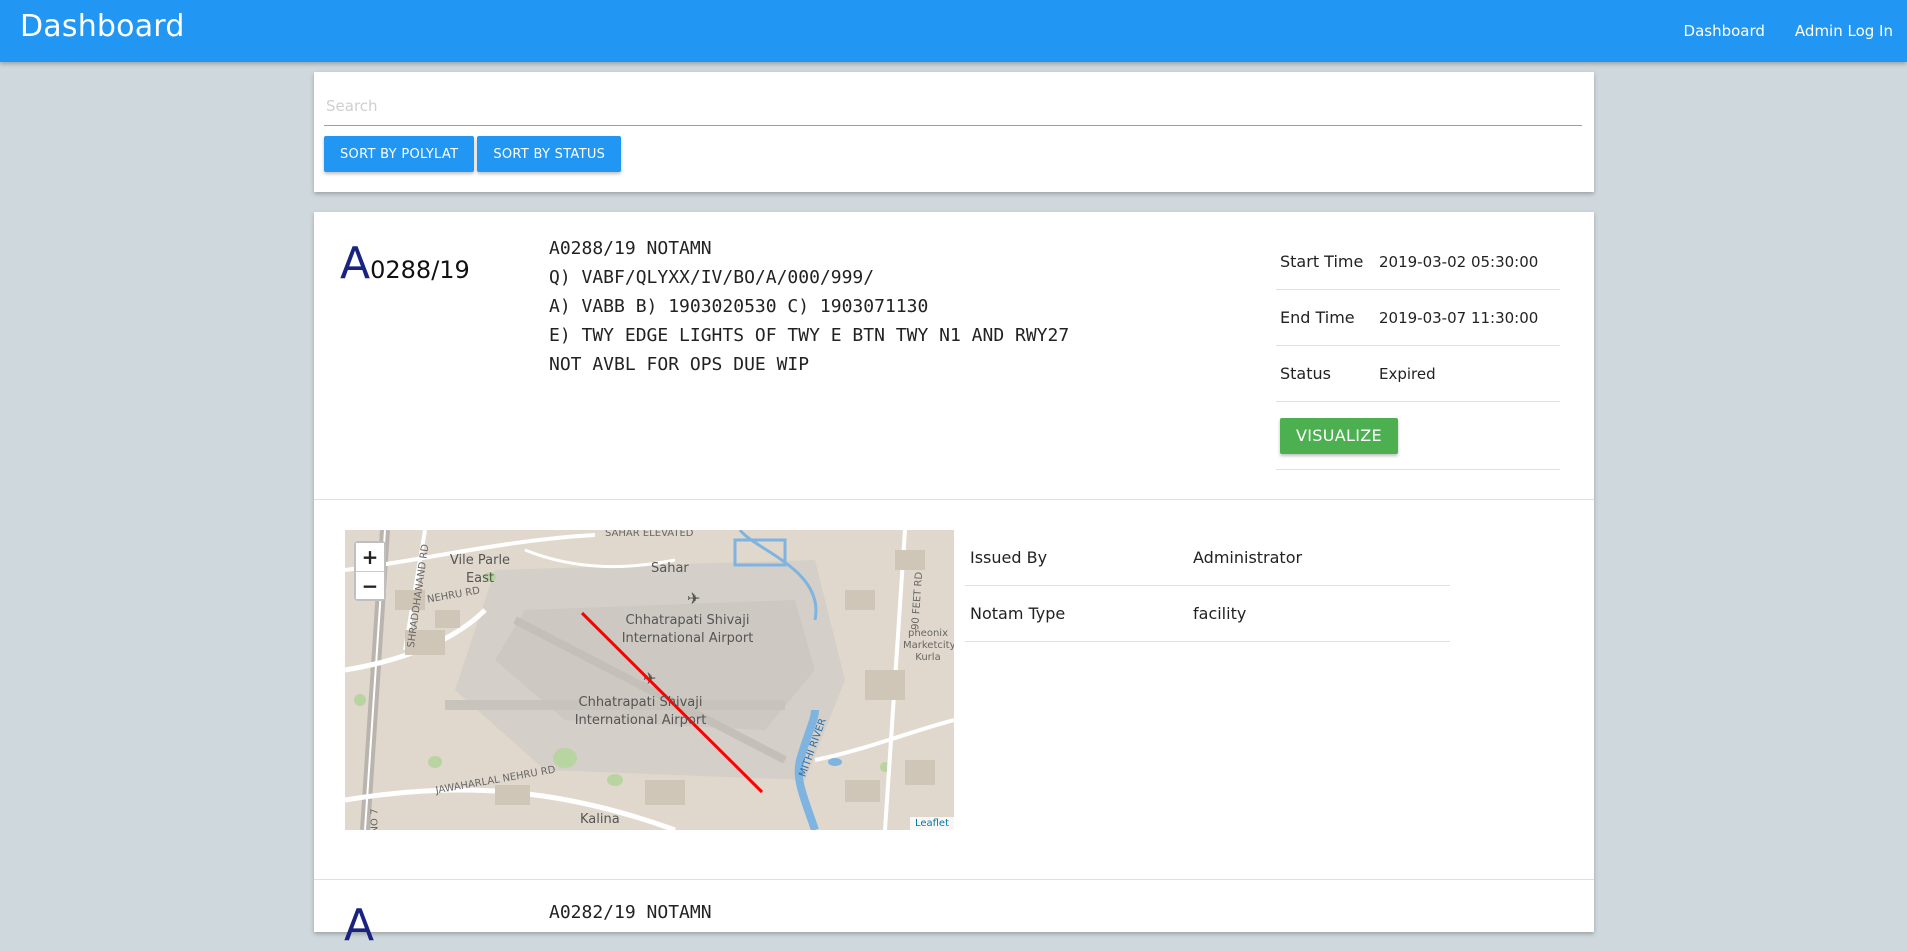 This screenshot has width=1907, height=951. What do you see at coordinates (375, 819) in the screenshot?
I see `map-label-nh7: NO 7` at bounding box center [375, 819].